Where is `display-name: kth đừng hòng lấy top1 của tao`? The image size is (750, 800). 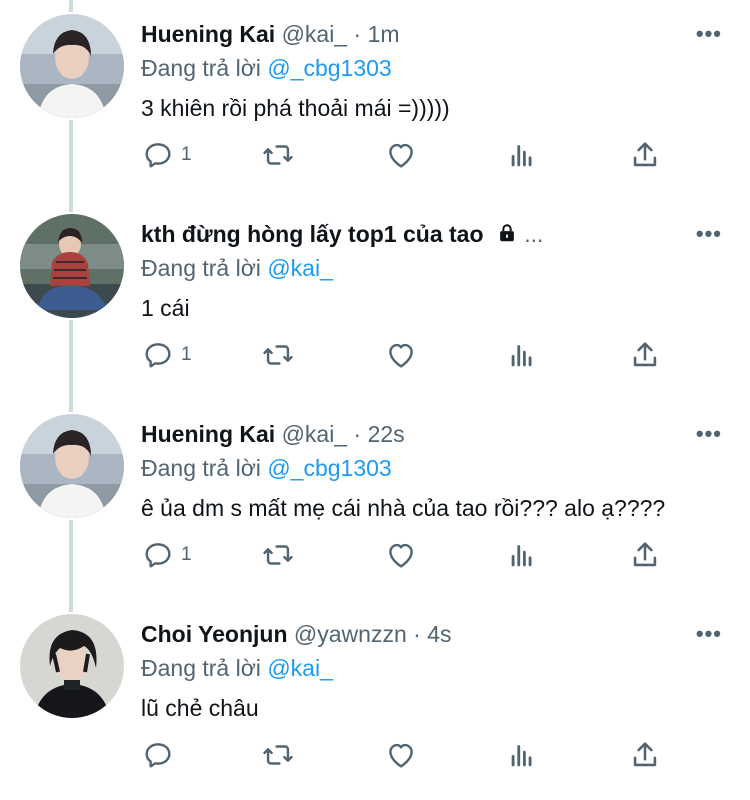 display-name: kth đừng hòng lấy top1 của tao is located at coordinates (312, 234).